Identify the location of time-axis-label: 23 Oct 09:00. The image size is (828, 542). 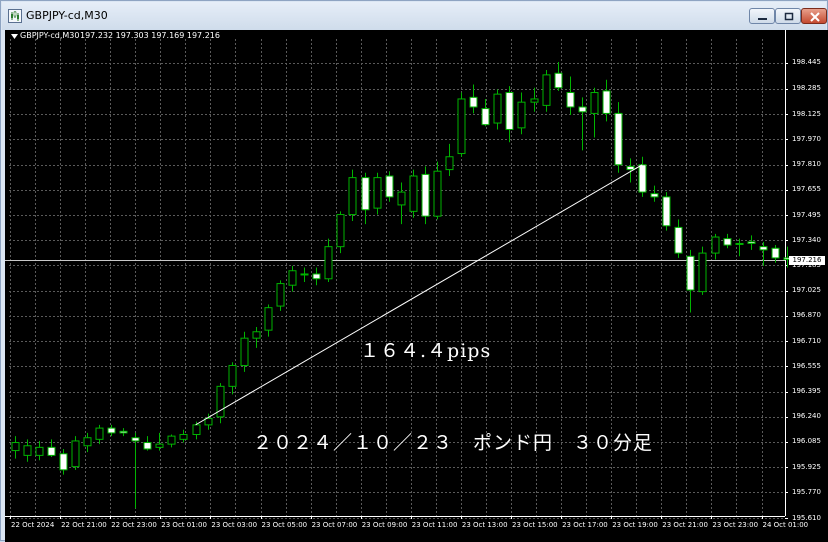
(384, 525).